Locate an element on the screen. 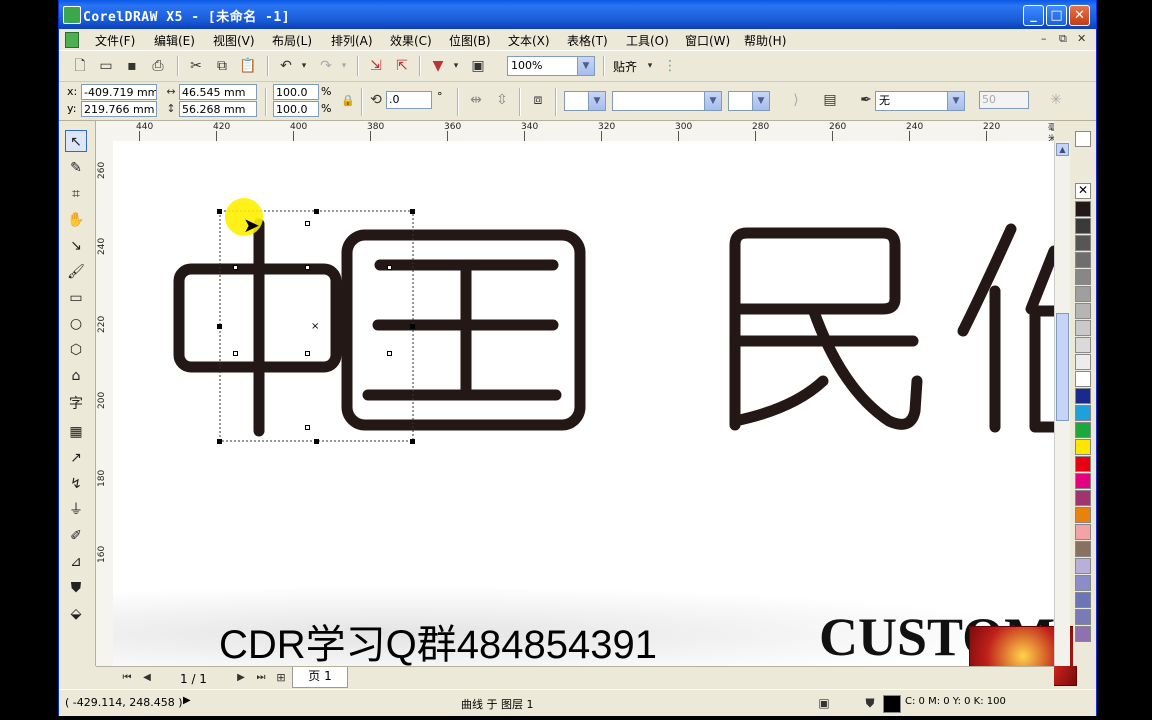  eyedropper-tool-icon: ✐ is located at coordinates (76, 536).